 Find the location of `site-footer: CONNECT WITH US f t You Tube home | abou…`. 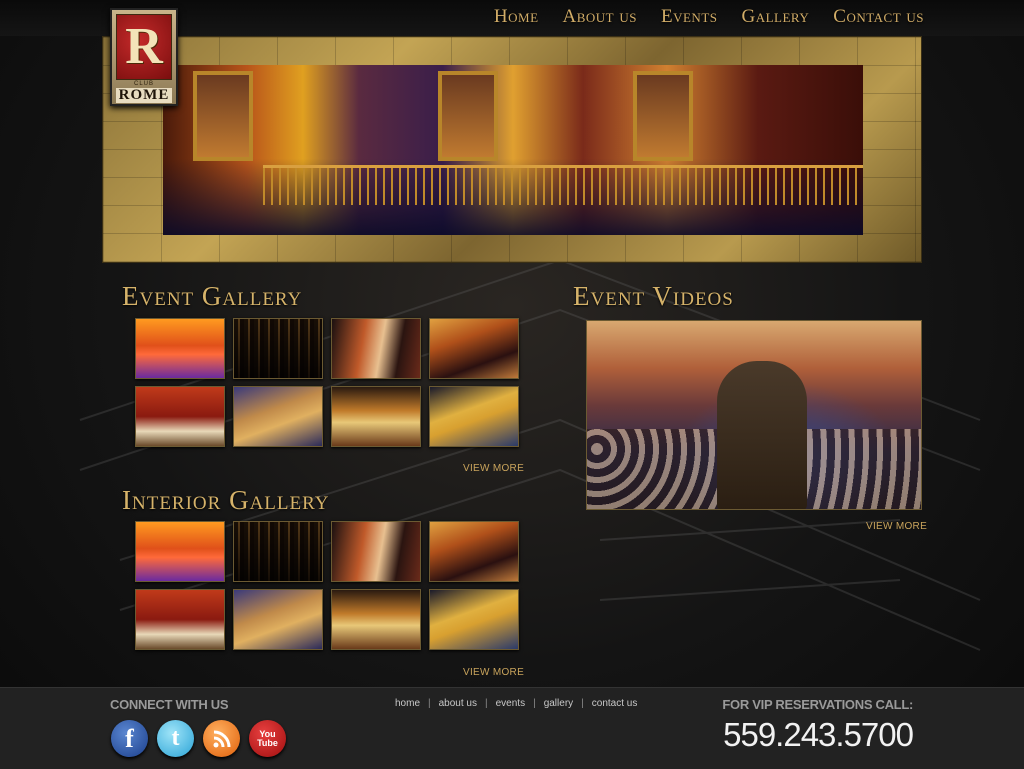

site-footer: CONNECT WITH US f t You Tube home | abou… is located at coordinates (512, 728).